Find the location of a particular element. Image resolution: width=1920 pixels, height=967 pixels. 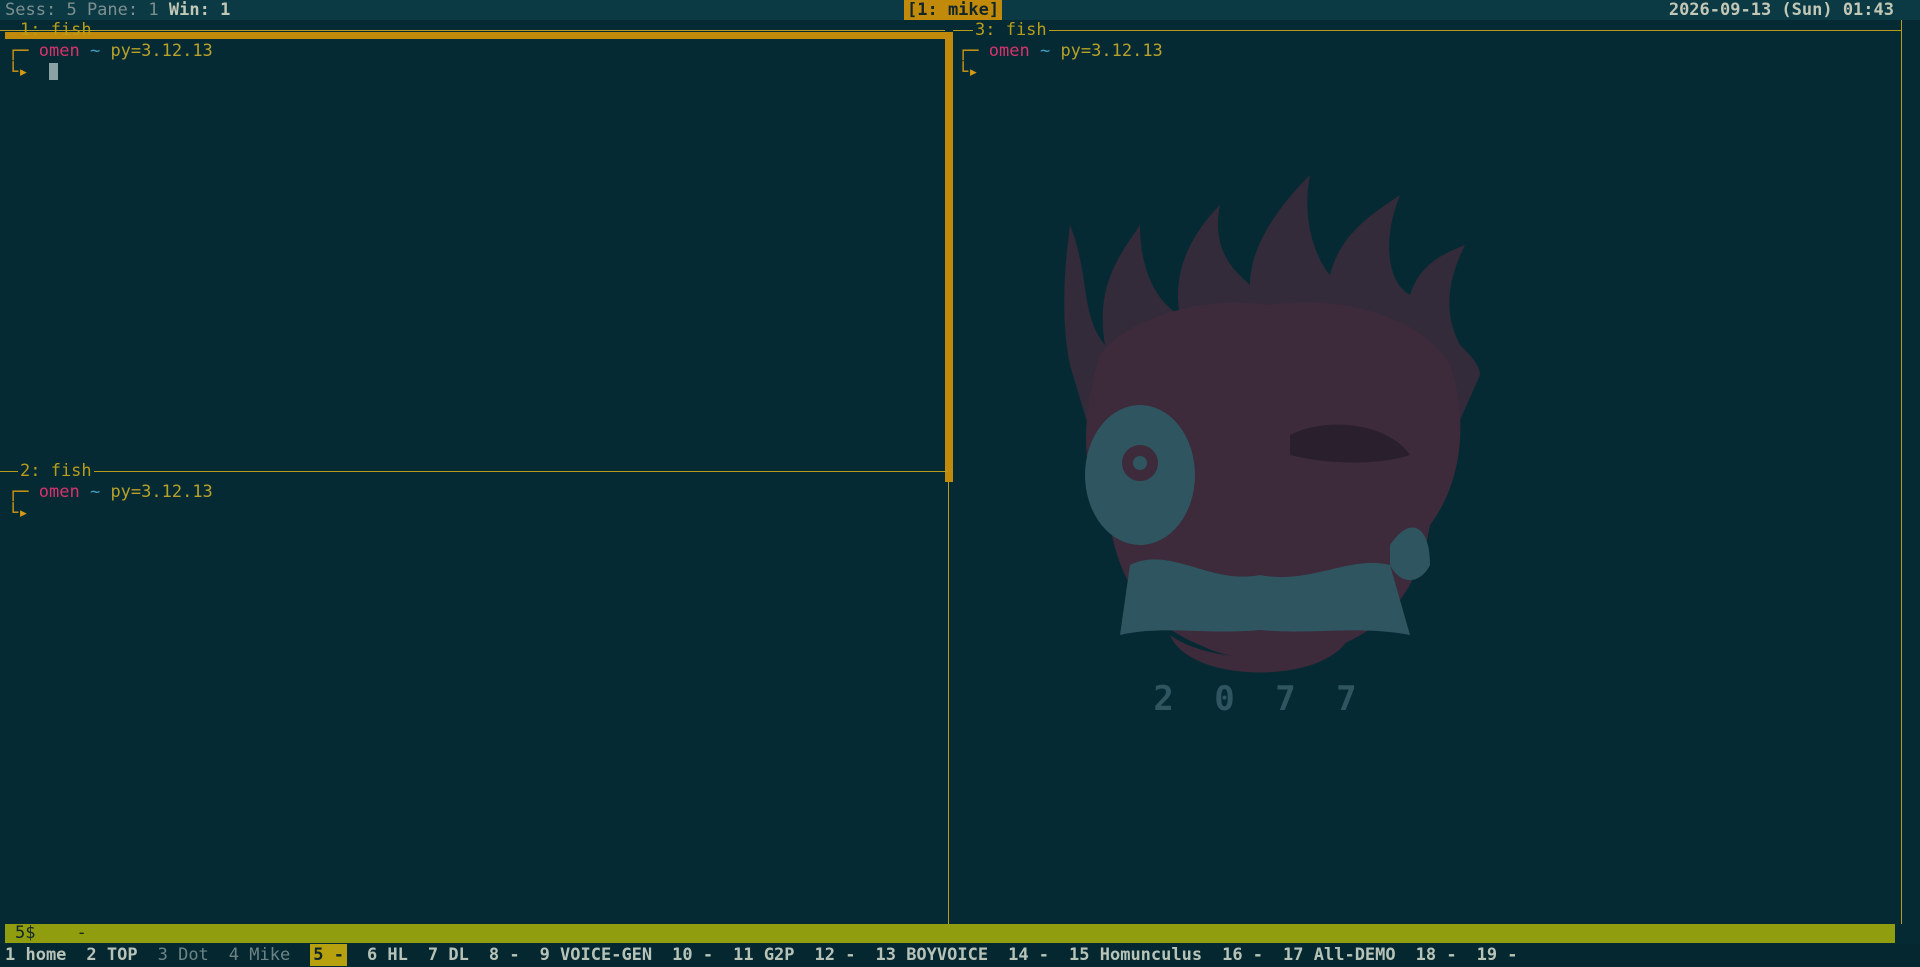

session-info: Sess: 5 Pane: 1 Win: 1 is located at coordinates (117, 10).